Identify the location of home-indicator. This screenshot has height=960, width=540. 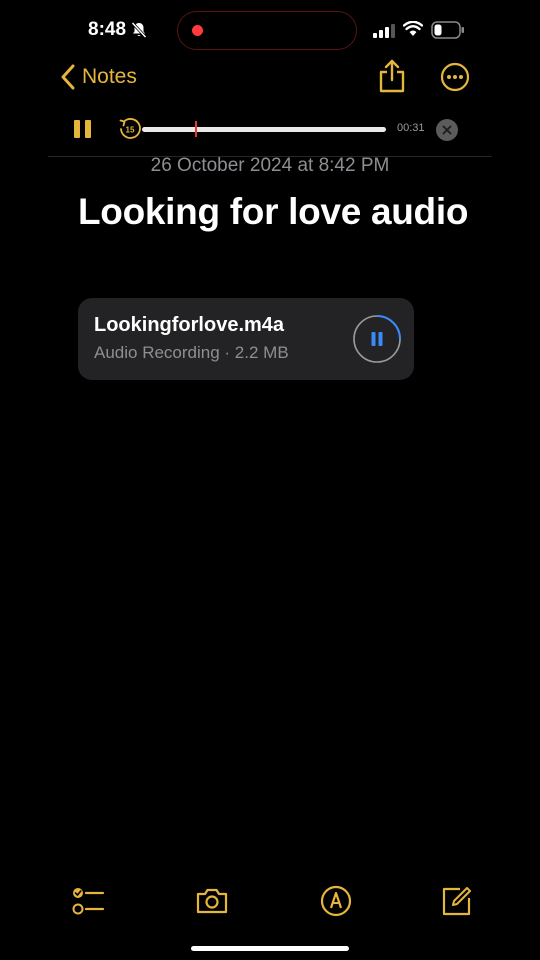
(270, 948).